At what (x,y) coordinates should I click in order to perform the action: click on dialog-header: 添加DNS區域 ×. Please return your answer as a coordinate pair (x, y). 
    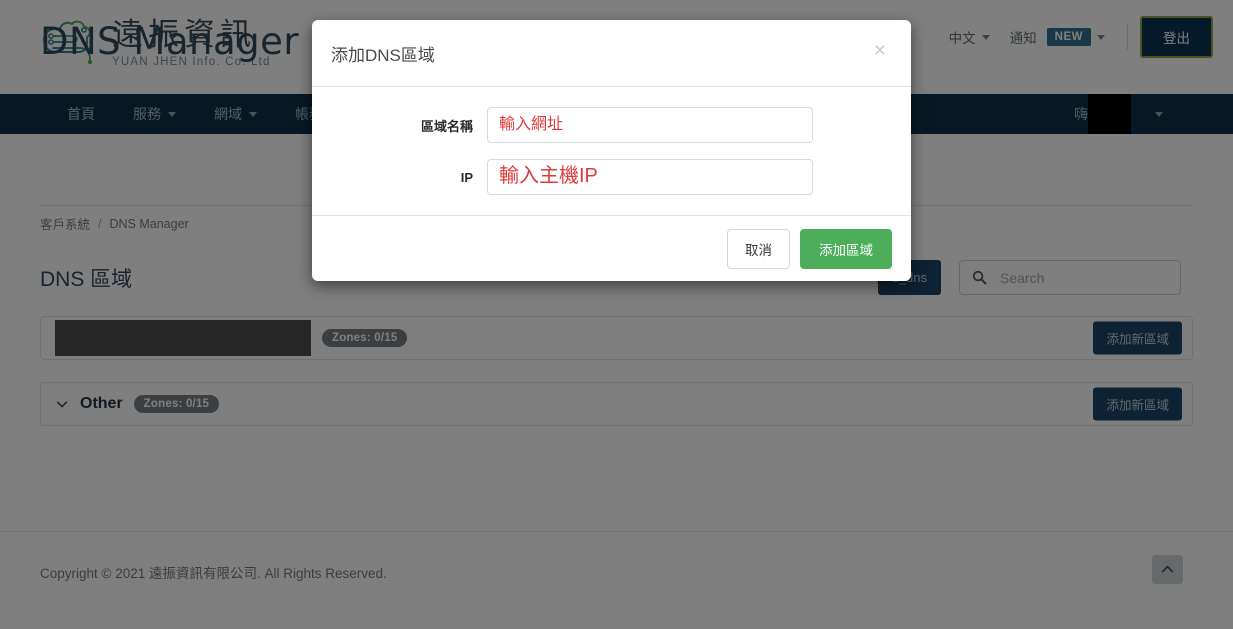
    Looking at the image, I should click on (611, 53).